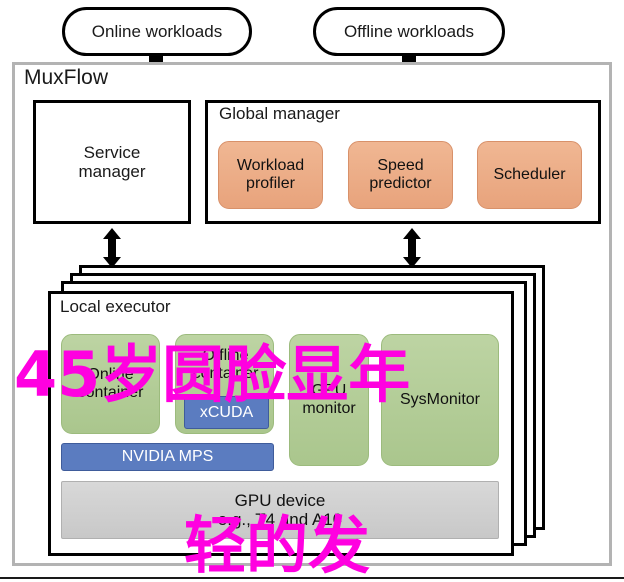 The image size is (624, 582). What do you see at coordinates (225, 356) in the screenshot?
I see `offline-container-line1: Offline` at bounding box center [225, 356].